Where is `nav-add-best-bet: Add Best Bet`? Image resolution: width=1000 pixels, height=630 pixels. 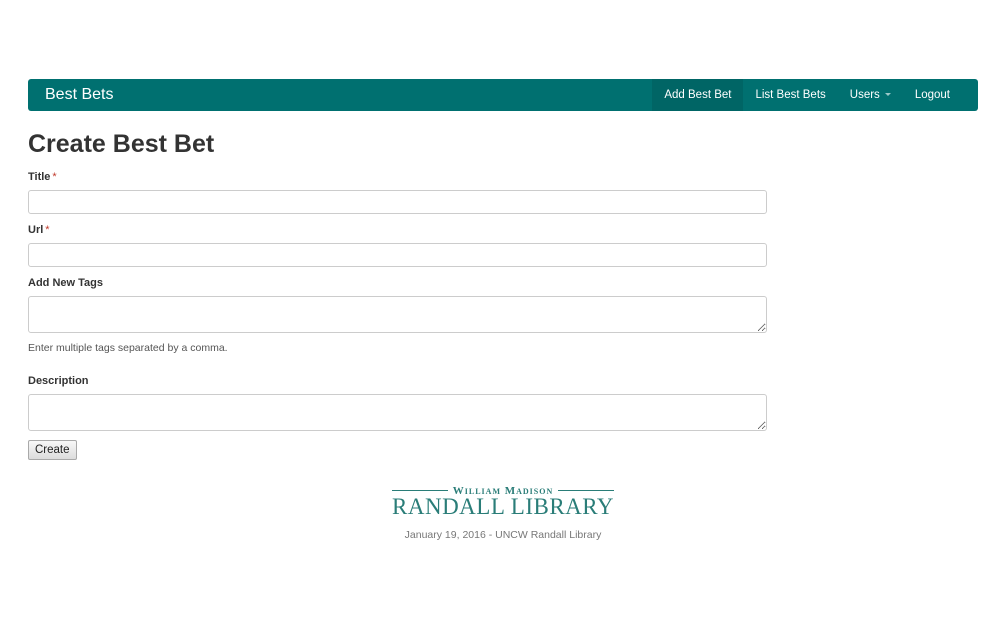
nav-add-best-bet: Add Best Bet is located at coordinates (698, 95).